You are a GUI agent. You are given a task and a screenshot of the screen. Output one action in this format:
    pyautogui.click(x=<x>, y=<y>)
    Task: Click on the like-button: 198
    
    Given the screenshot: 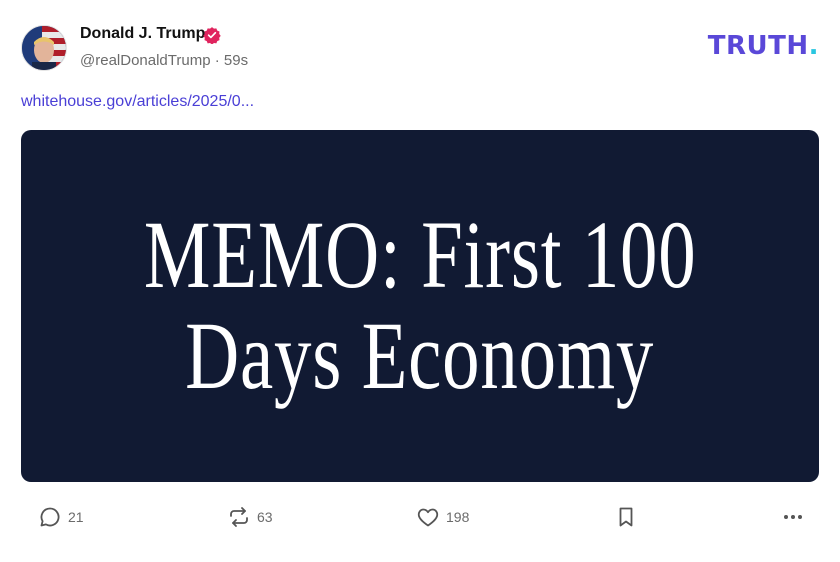 What is the action you would take?
    pyautogui.click(x=442, y=517)
    